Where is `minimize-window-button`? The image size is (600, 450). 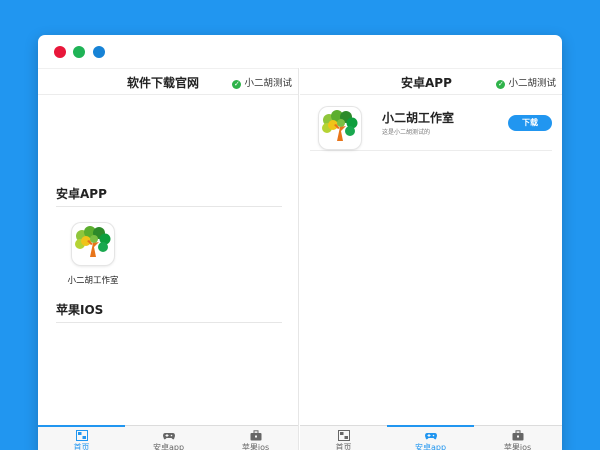
minimize-window-button is located at coordinates (79, 52).